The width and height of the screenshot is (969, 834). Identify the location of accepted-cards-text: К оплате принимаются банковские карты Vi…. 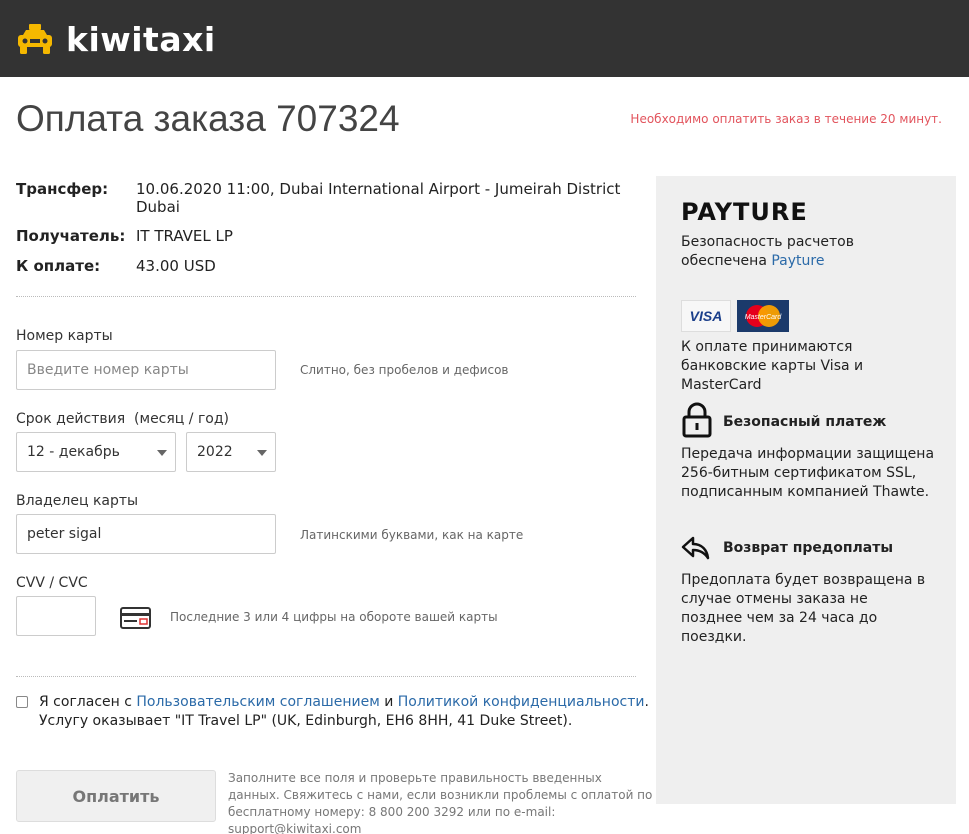
(772, 366).